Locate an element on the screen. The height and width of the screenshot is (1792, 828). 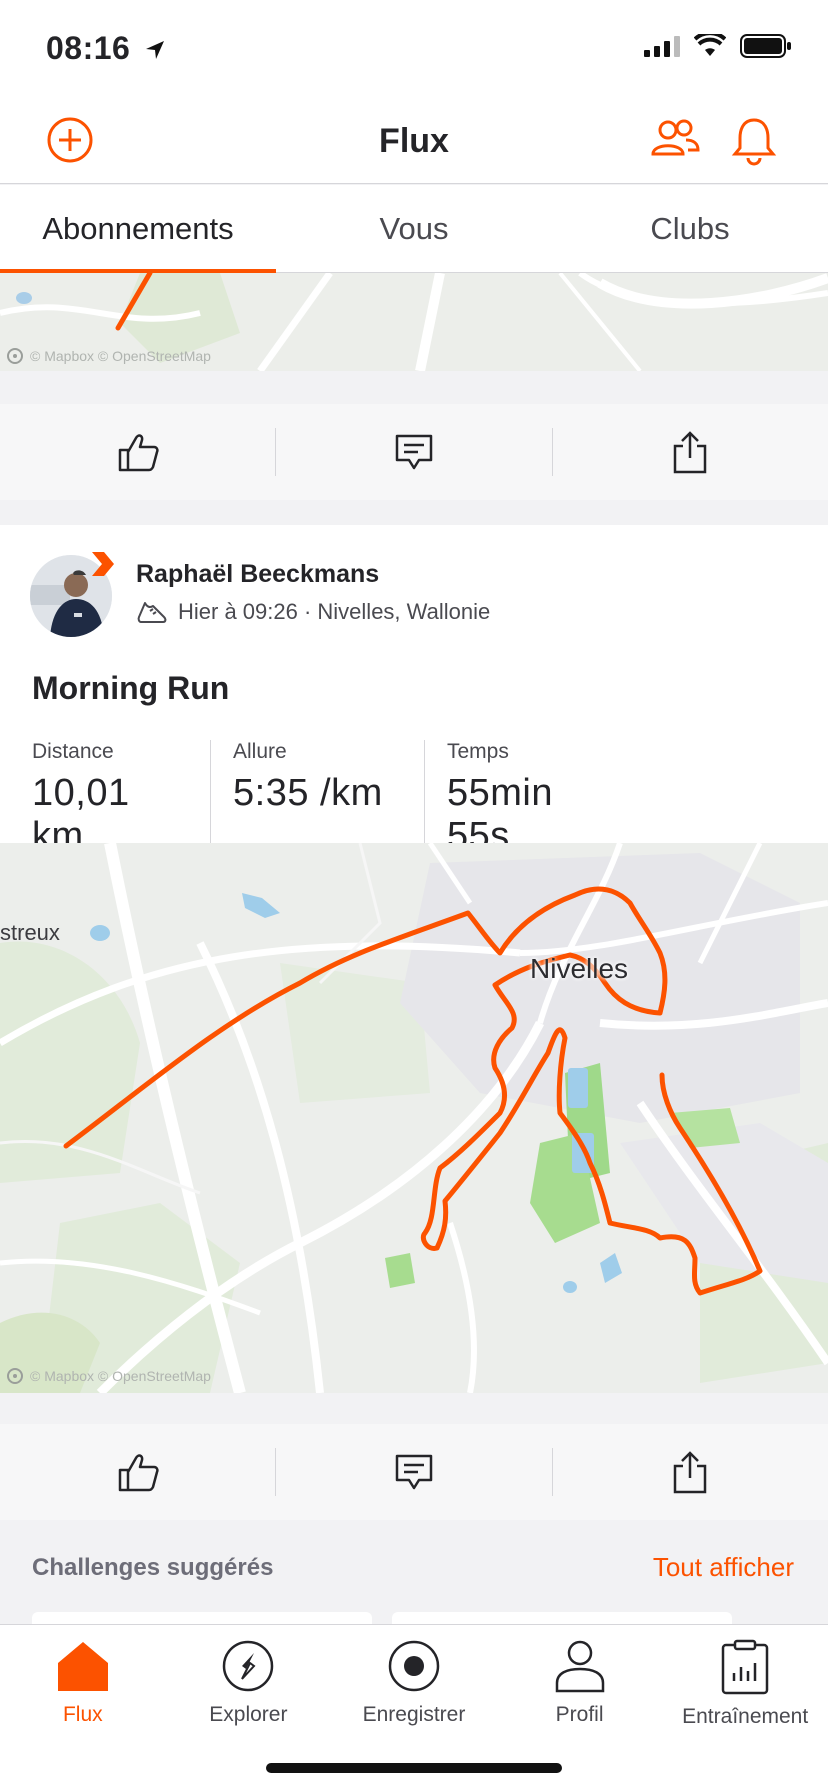
map-label-city: Nivelles is located at coordinates (579, 968).